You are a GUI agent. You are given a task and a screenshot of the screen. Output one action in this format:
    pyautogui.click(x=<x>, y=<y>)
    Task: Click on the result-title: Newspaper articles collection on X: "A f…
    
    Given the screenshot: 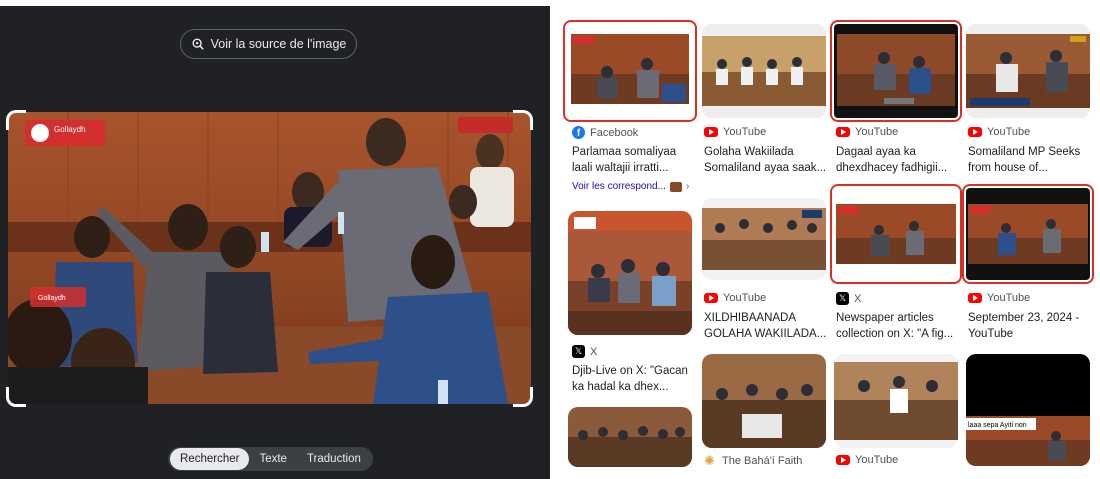 What is the action you would take?
    pyautogui.click(x=898, y=326)
    